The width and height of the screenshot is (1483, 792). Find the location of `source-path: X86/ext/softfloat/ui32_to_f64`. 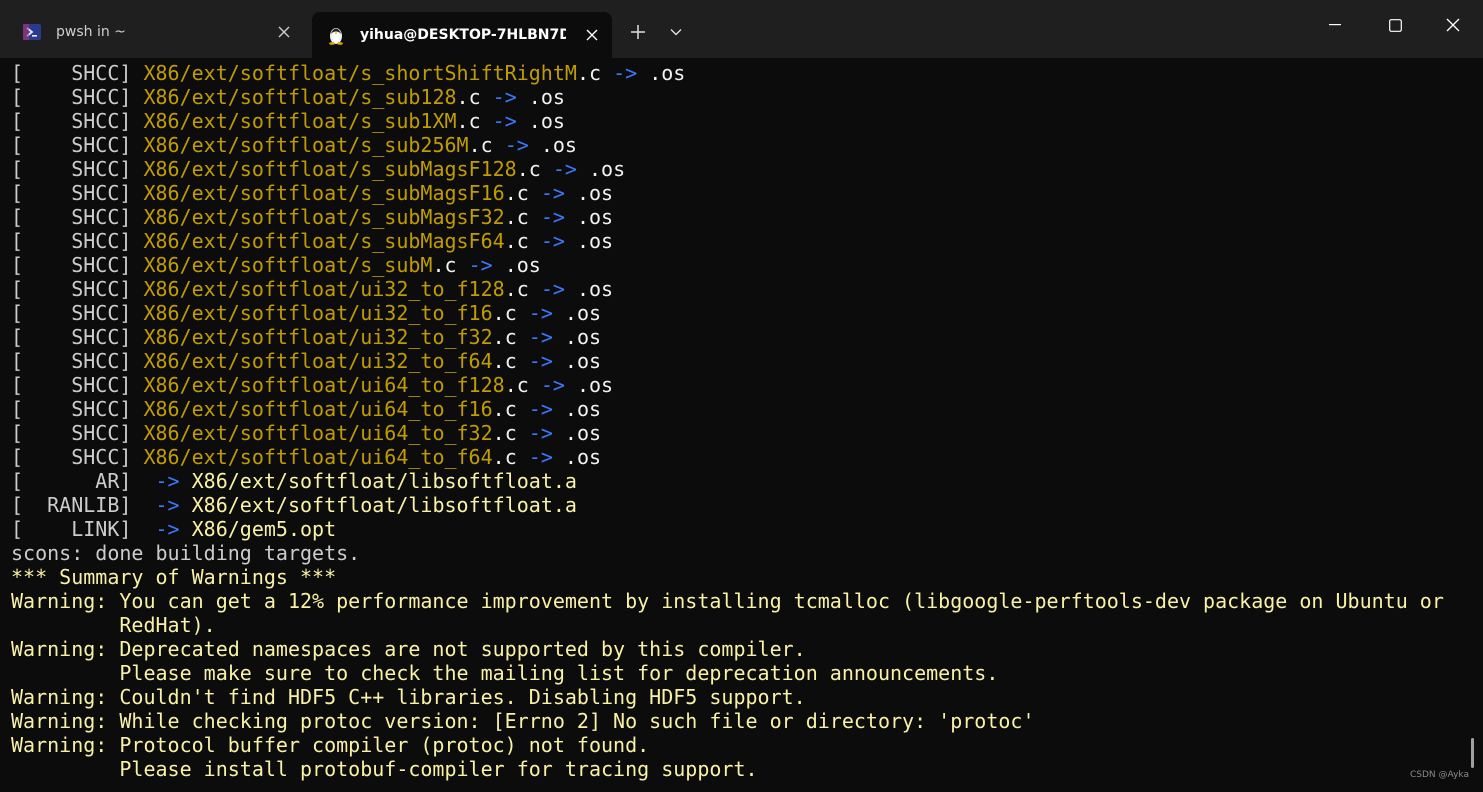

source-path: X86/ext/softfloat/ui32_to_f64 is located at coordinates (318, 361).